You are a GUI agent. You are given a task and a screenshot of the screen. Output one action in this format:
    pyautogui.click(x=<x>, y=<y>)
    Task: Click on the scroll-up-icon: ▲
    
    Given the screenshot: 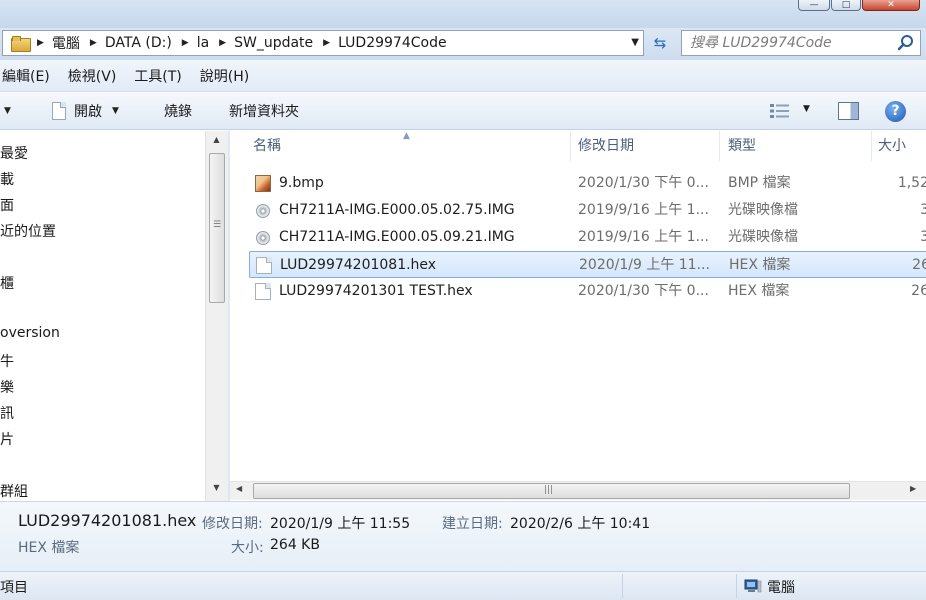 What is the action you would take?
    pyautogui.click(x=216, y=143)
    